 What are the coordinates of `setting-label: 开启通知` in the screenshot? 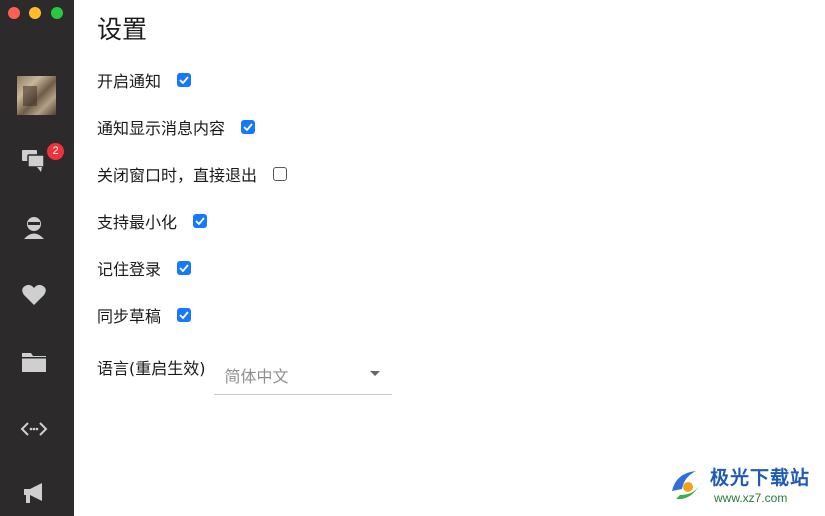 It's located at (129, 81).